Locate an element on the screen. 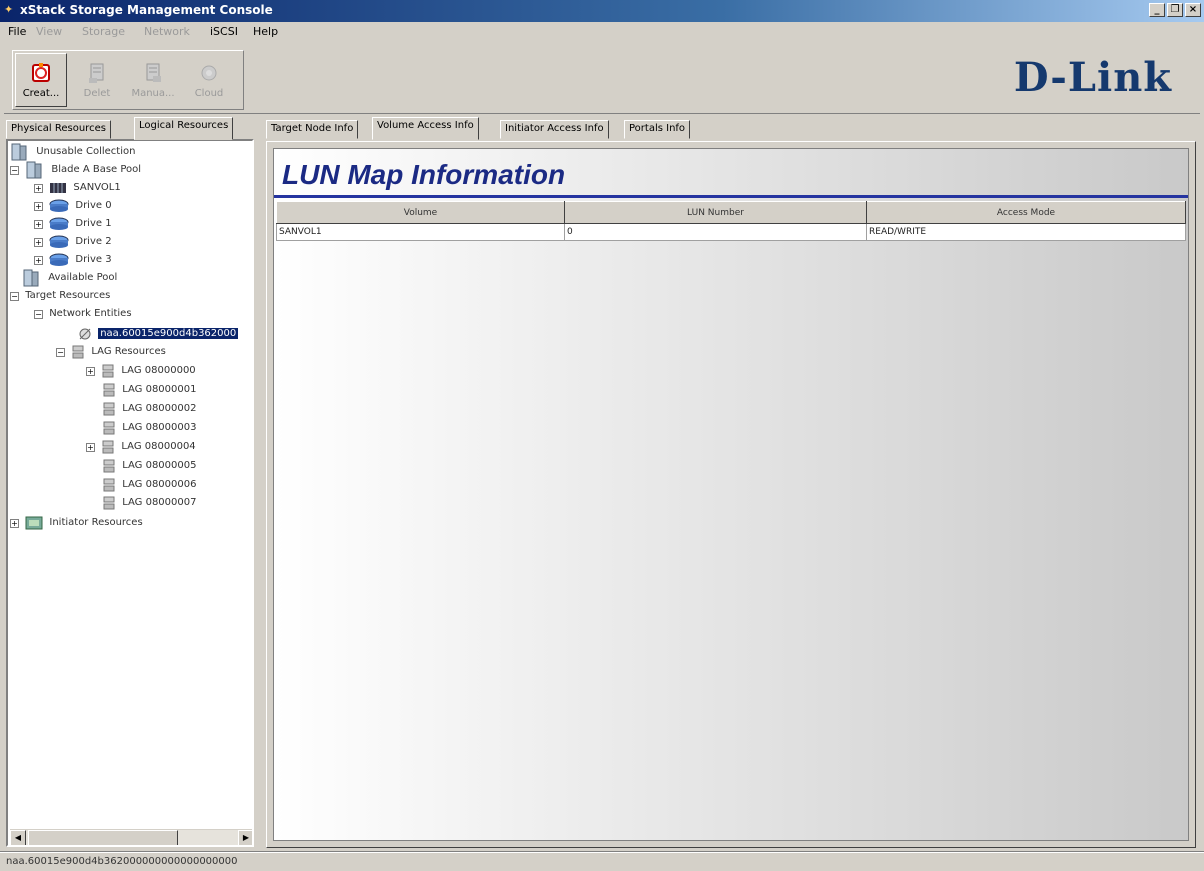 Image resolution: width=1204 pixels, height=871 pixels. tree-item-target-resources: − Target Resources is located at coordinates (60, 296).